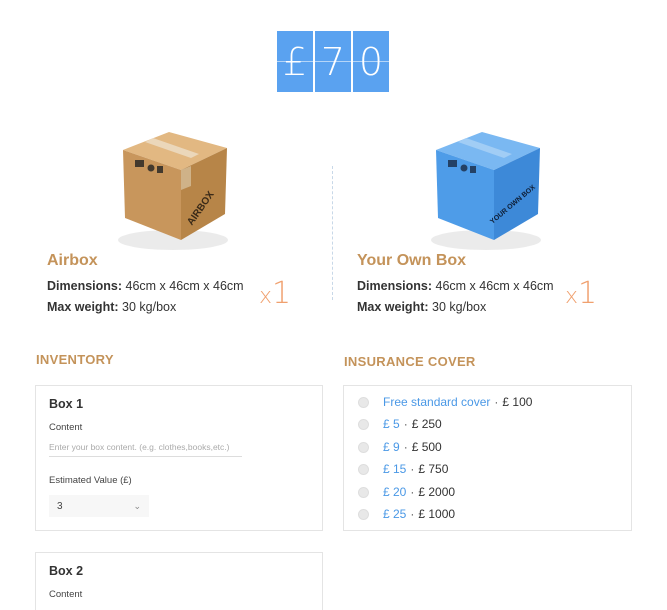 This screenshot has height=610, width=667. Describe the element at coordinates (332, 233) in the screenshot. I see `column-divider` at that location.